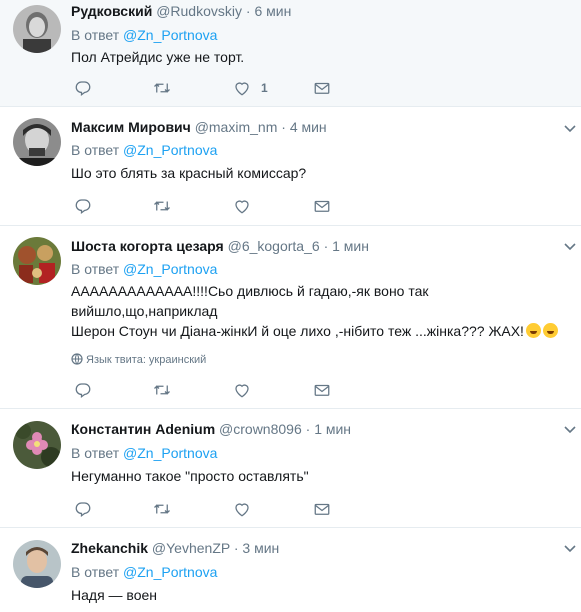 The width and height of the screenshot is (581, 612). What do you see at coordinates (236, 127) in the screenshot?
I see `author-handle: @maxim_nm` at bounding box center [236, 127].